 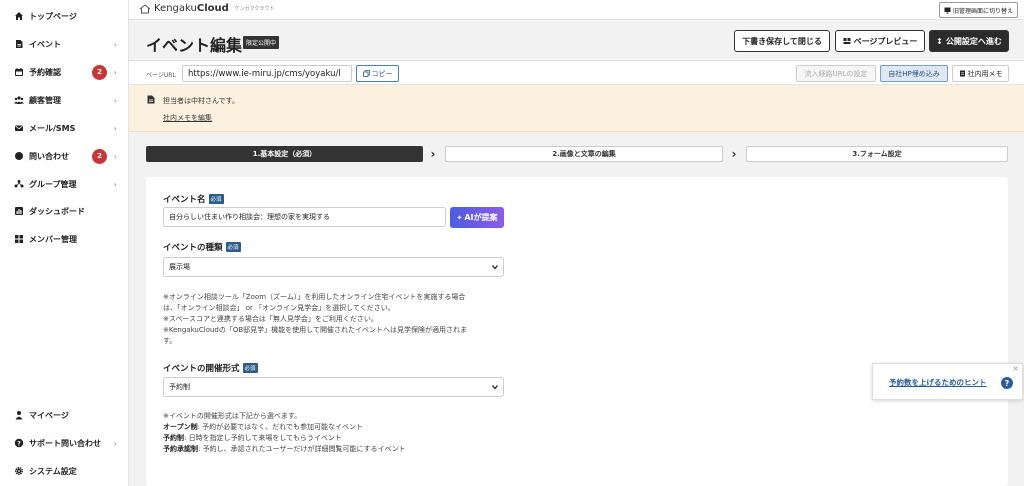 What do you see at coordinates (985, 73) in the screenshot?
I see `internal-memo-label: 社内用メモ` at bounding box center [985, 73].